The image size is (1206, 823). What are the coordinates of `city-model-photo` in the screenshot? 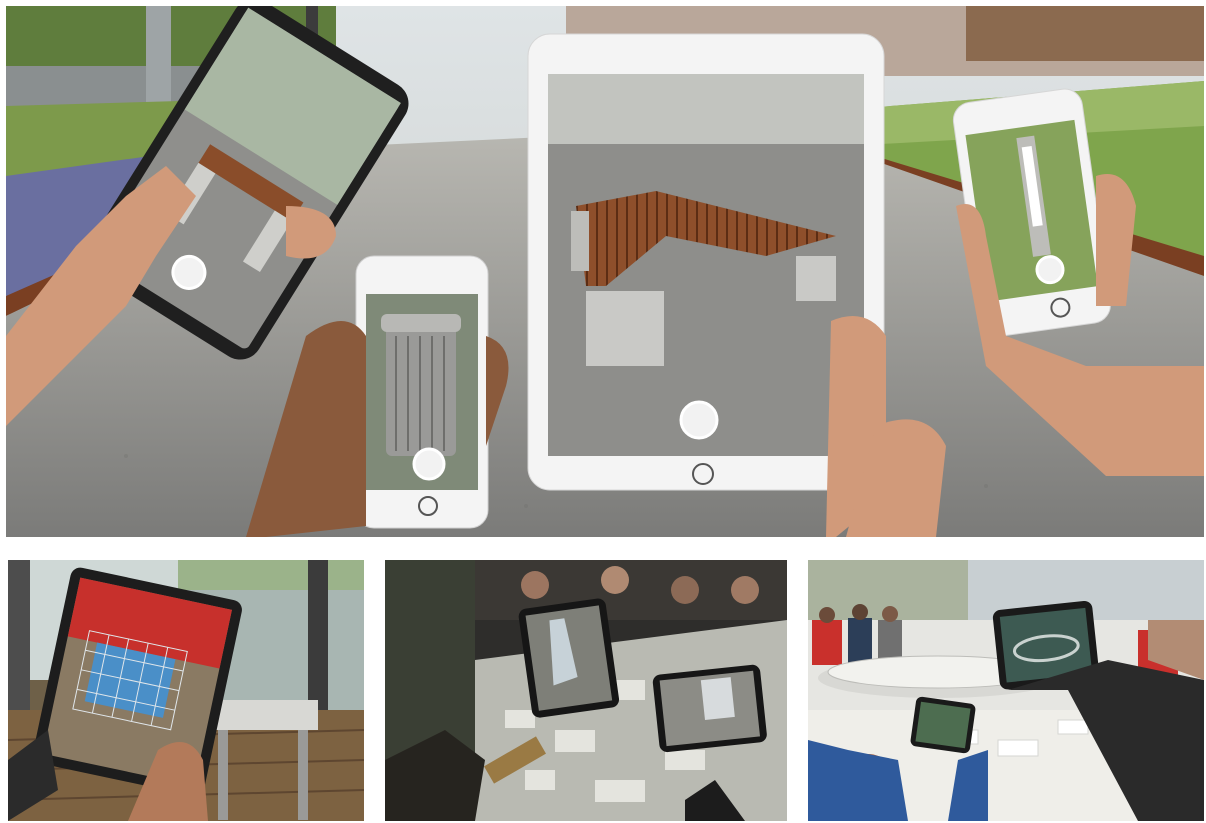 It's located at (586, 690).